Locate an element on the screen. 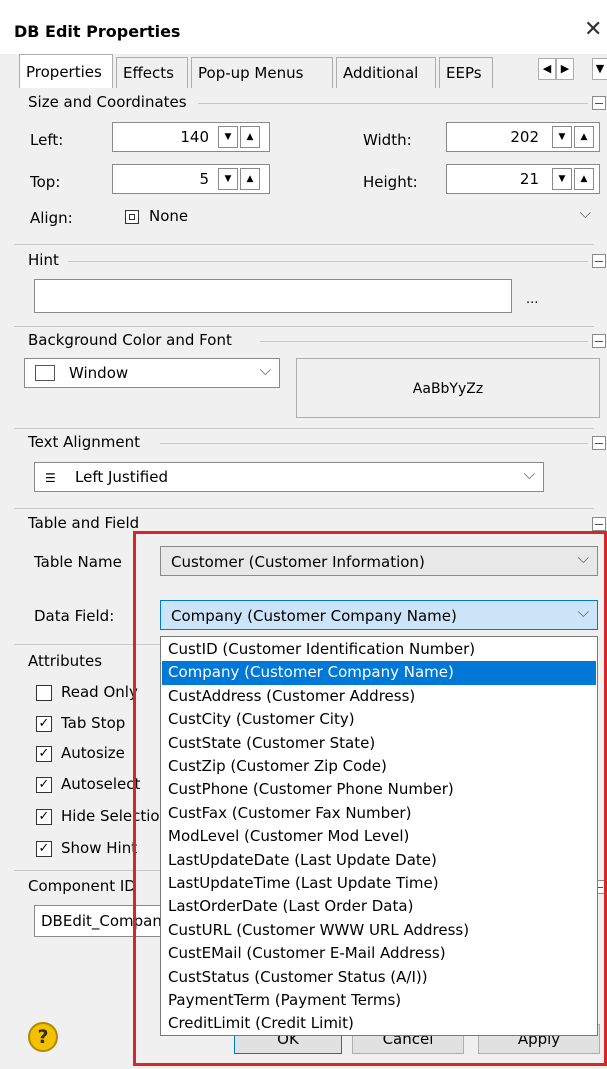 The width and height of the screenshot is (607, 1069). tab-stop-checkbox: ✓ is located at coordinates (44, 724).